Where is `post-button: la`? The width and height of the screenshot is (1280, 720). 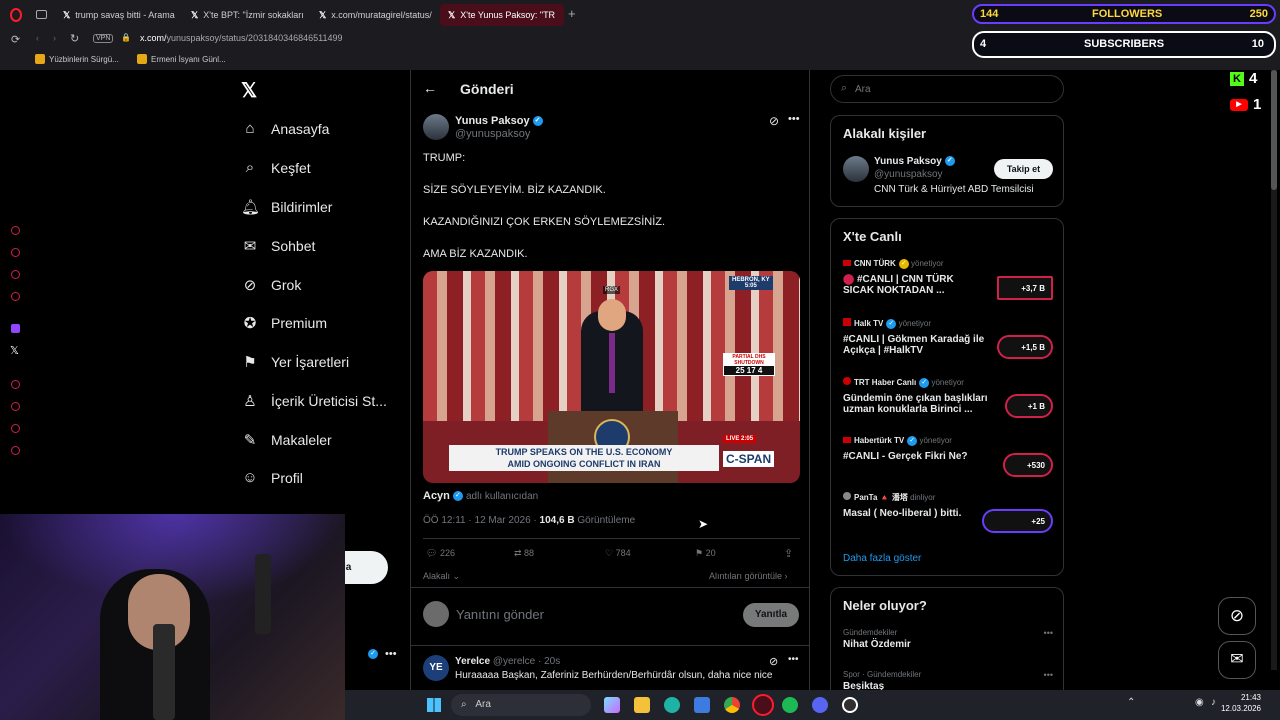
post-button: la is located at coordinates (364, 567).